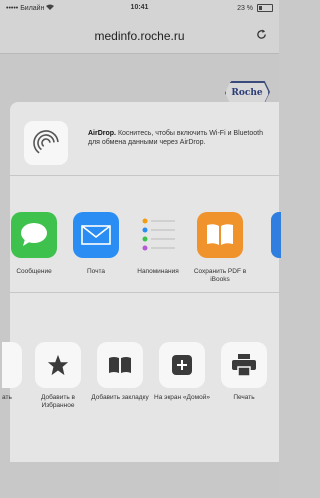 This screenshot has width=320, height=498. What do you see at coordinates (139, 8) in the screenshot?
I see `status-bar: ••••• Билайн 10:41 23 %` at bounding box center [139, 8].